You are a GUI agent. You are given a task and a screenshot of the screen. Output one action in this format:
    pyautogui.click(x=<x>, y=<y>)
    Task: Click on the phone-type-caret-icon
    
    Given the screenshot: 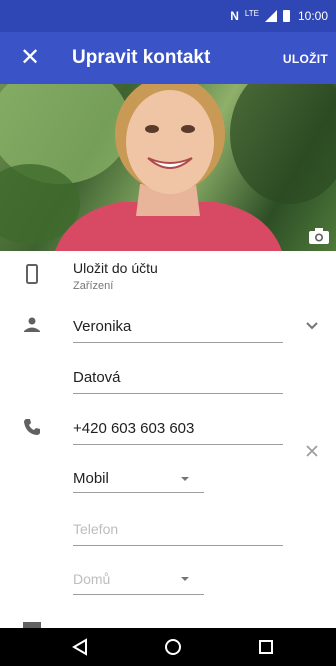 What is the action you would take?
    pyautogui.click(x=185, y=479)
    